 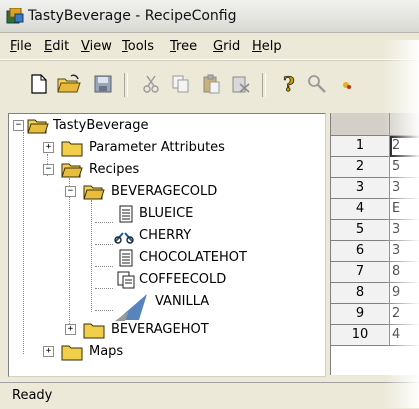 I want to click on window-title: TastyBeverage - RecipeConfig, so click(x=132, y=16).